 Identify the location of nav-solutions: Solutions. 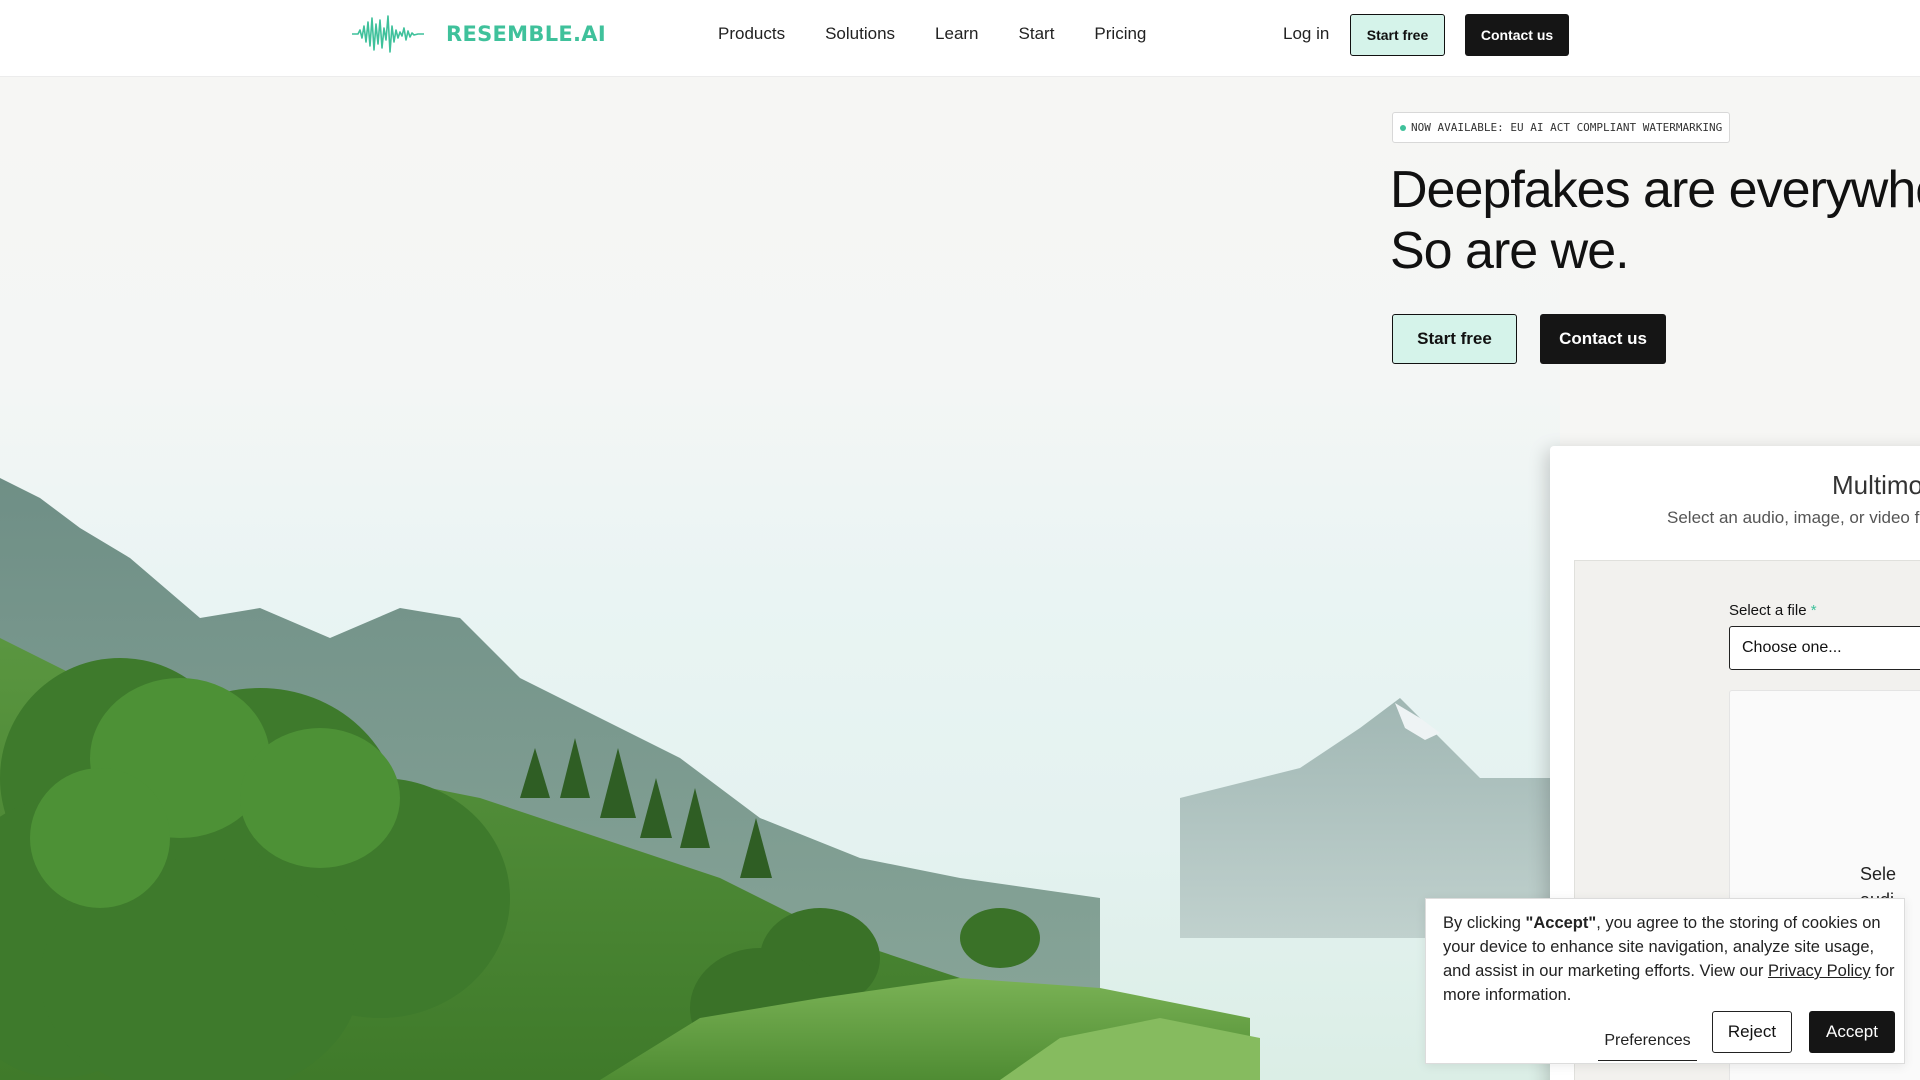
(860, 34).